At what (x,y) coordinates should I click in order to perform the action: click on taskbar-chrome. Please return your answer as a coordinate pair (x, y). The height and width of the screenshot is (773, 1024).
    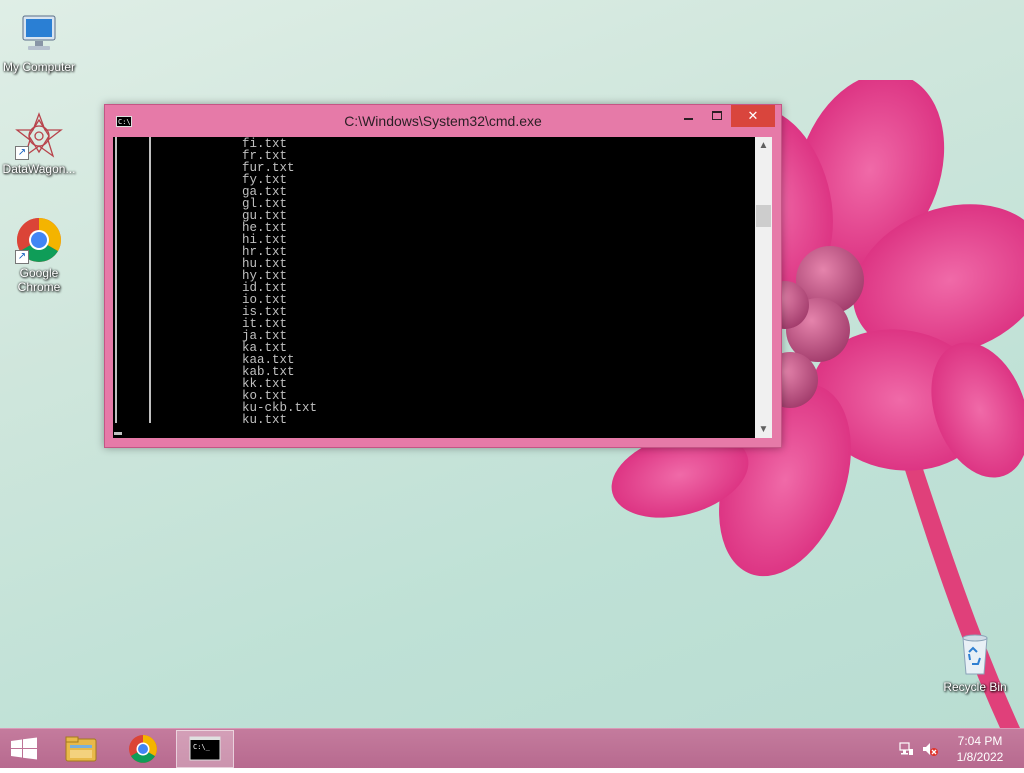
    Looking at the image, I should click on (143, 749).